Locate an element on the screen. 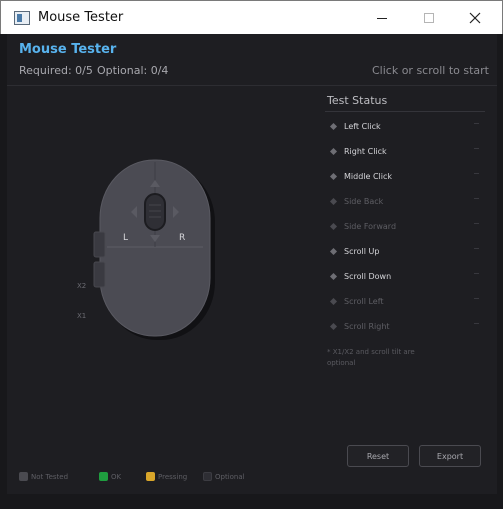 This screenshot has width=503, height=509. legend-item: Pressing is located at coordinates (166, 476).